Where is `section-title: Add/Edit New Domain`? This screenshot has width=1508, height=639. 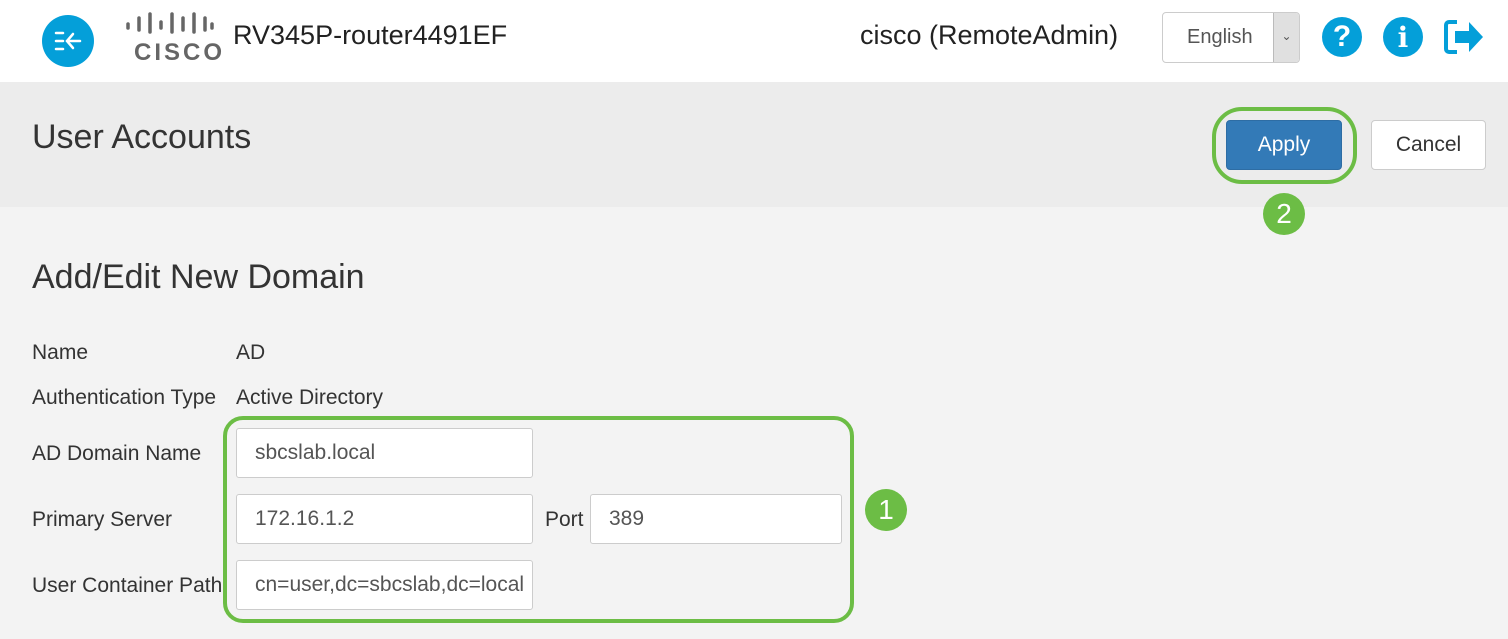 section-title: Add/Edit New Domain is located at coordinates (198, 277).